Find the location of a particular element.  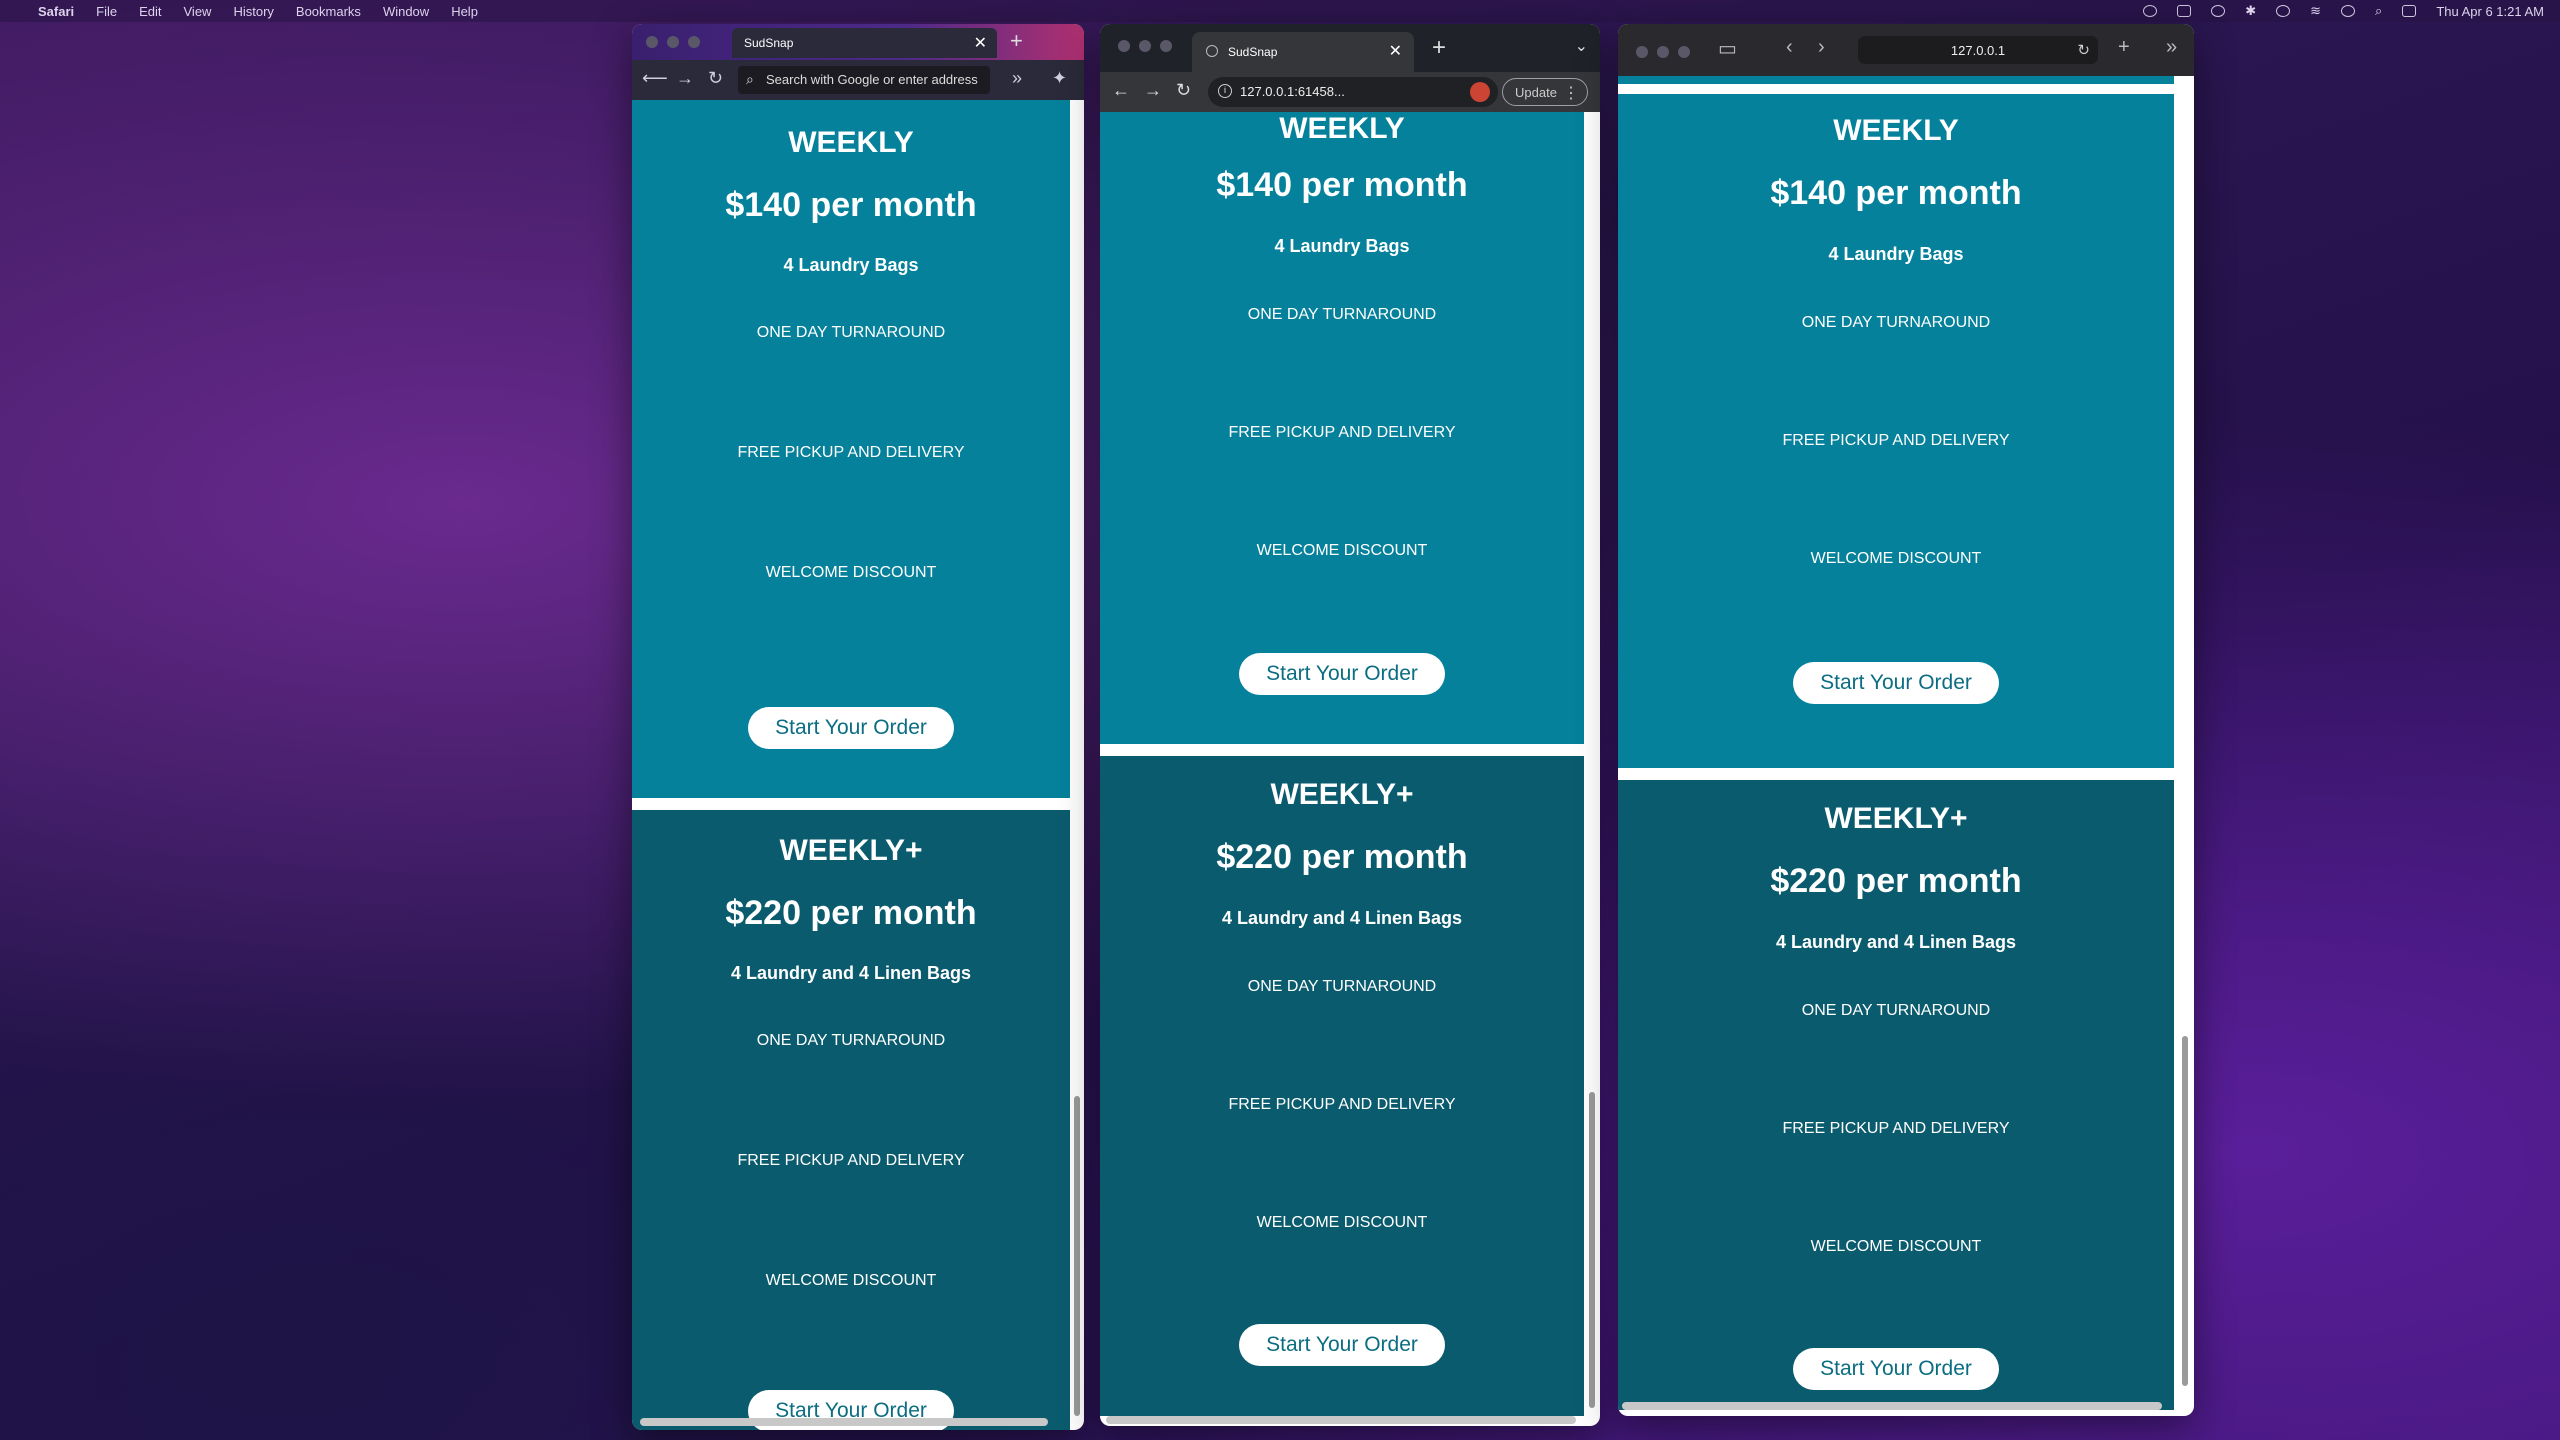

safari-toolbar: ▭ ‹ › 127.0.0.1 ↻ + » is located at coordinates (1906, 50).